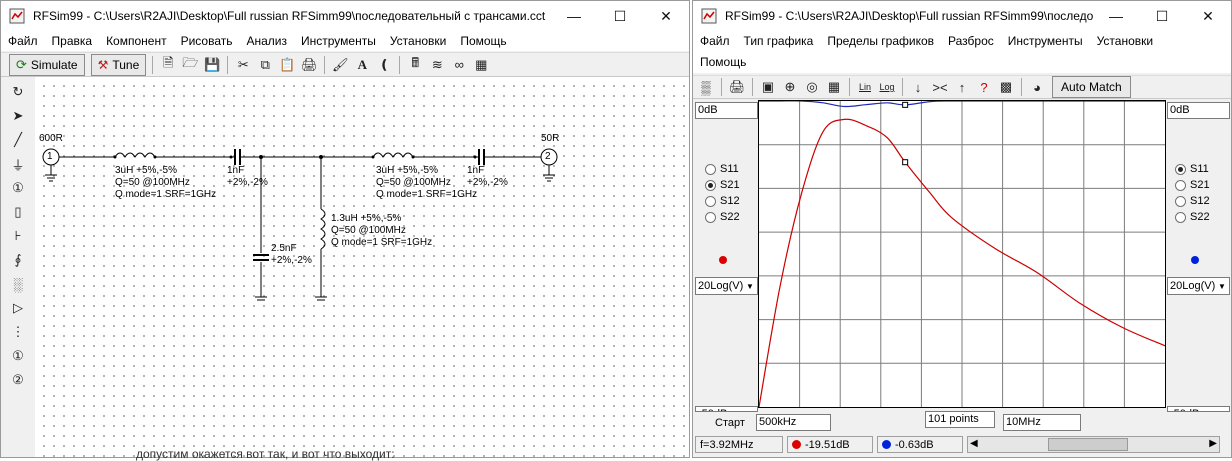 The height and width of the screenshot is (461, 1232). What do you see at coordinates (779, 41) in the screenshot?
I see `menu-graph-type: Тип графика` at bounding box center [779, 41].